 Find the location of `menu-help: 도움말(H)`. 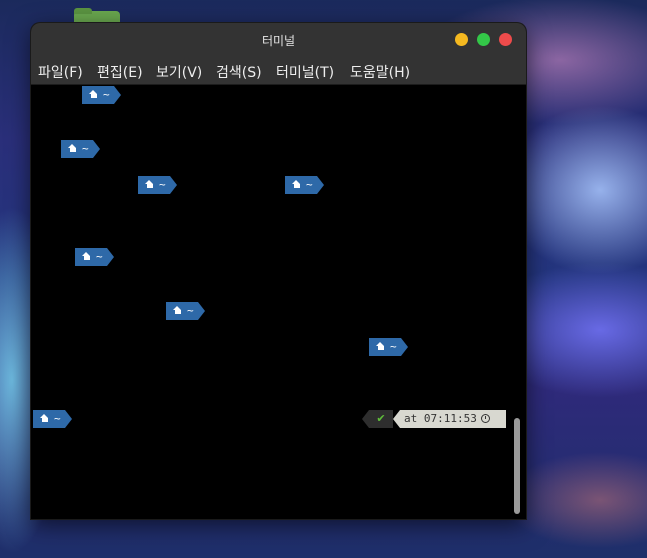

menu-help: 도움말(H) is located at coordinates (380, 72).